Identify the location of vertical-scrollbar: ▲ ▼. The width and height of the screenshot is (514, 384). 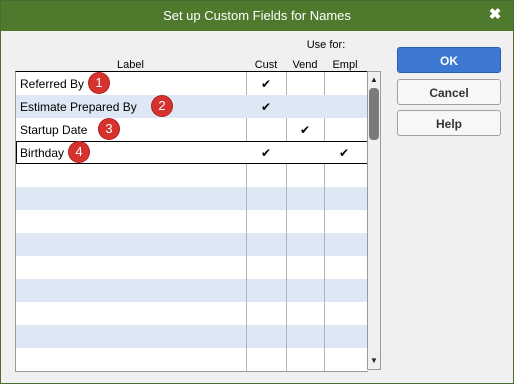
(374, 220).